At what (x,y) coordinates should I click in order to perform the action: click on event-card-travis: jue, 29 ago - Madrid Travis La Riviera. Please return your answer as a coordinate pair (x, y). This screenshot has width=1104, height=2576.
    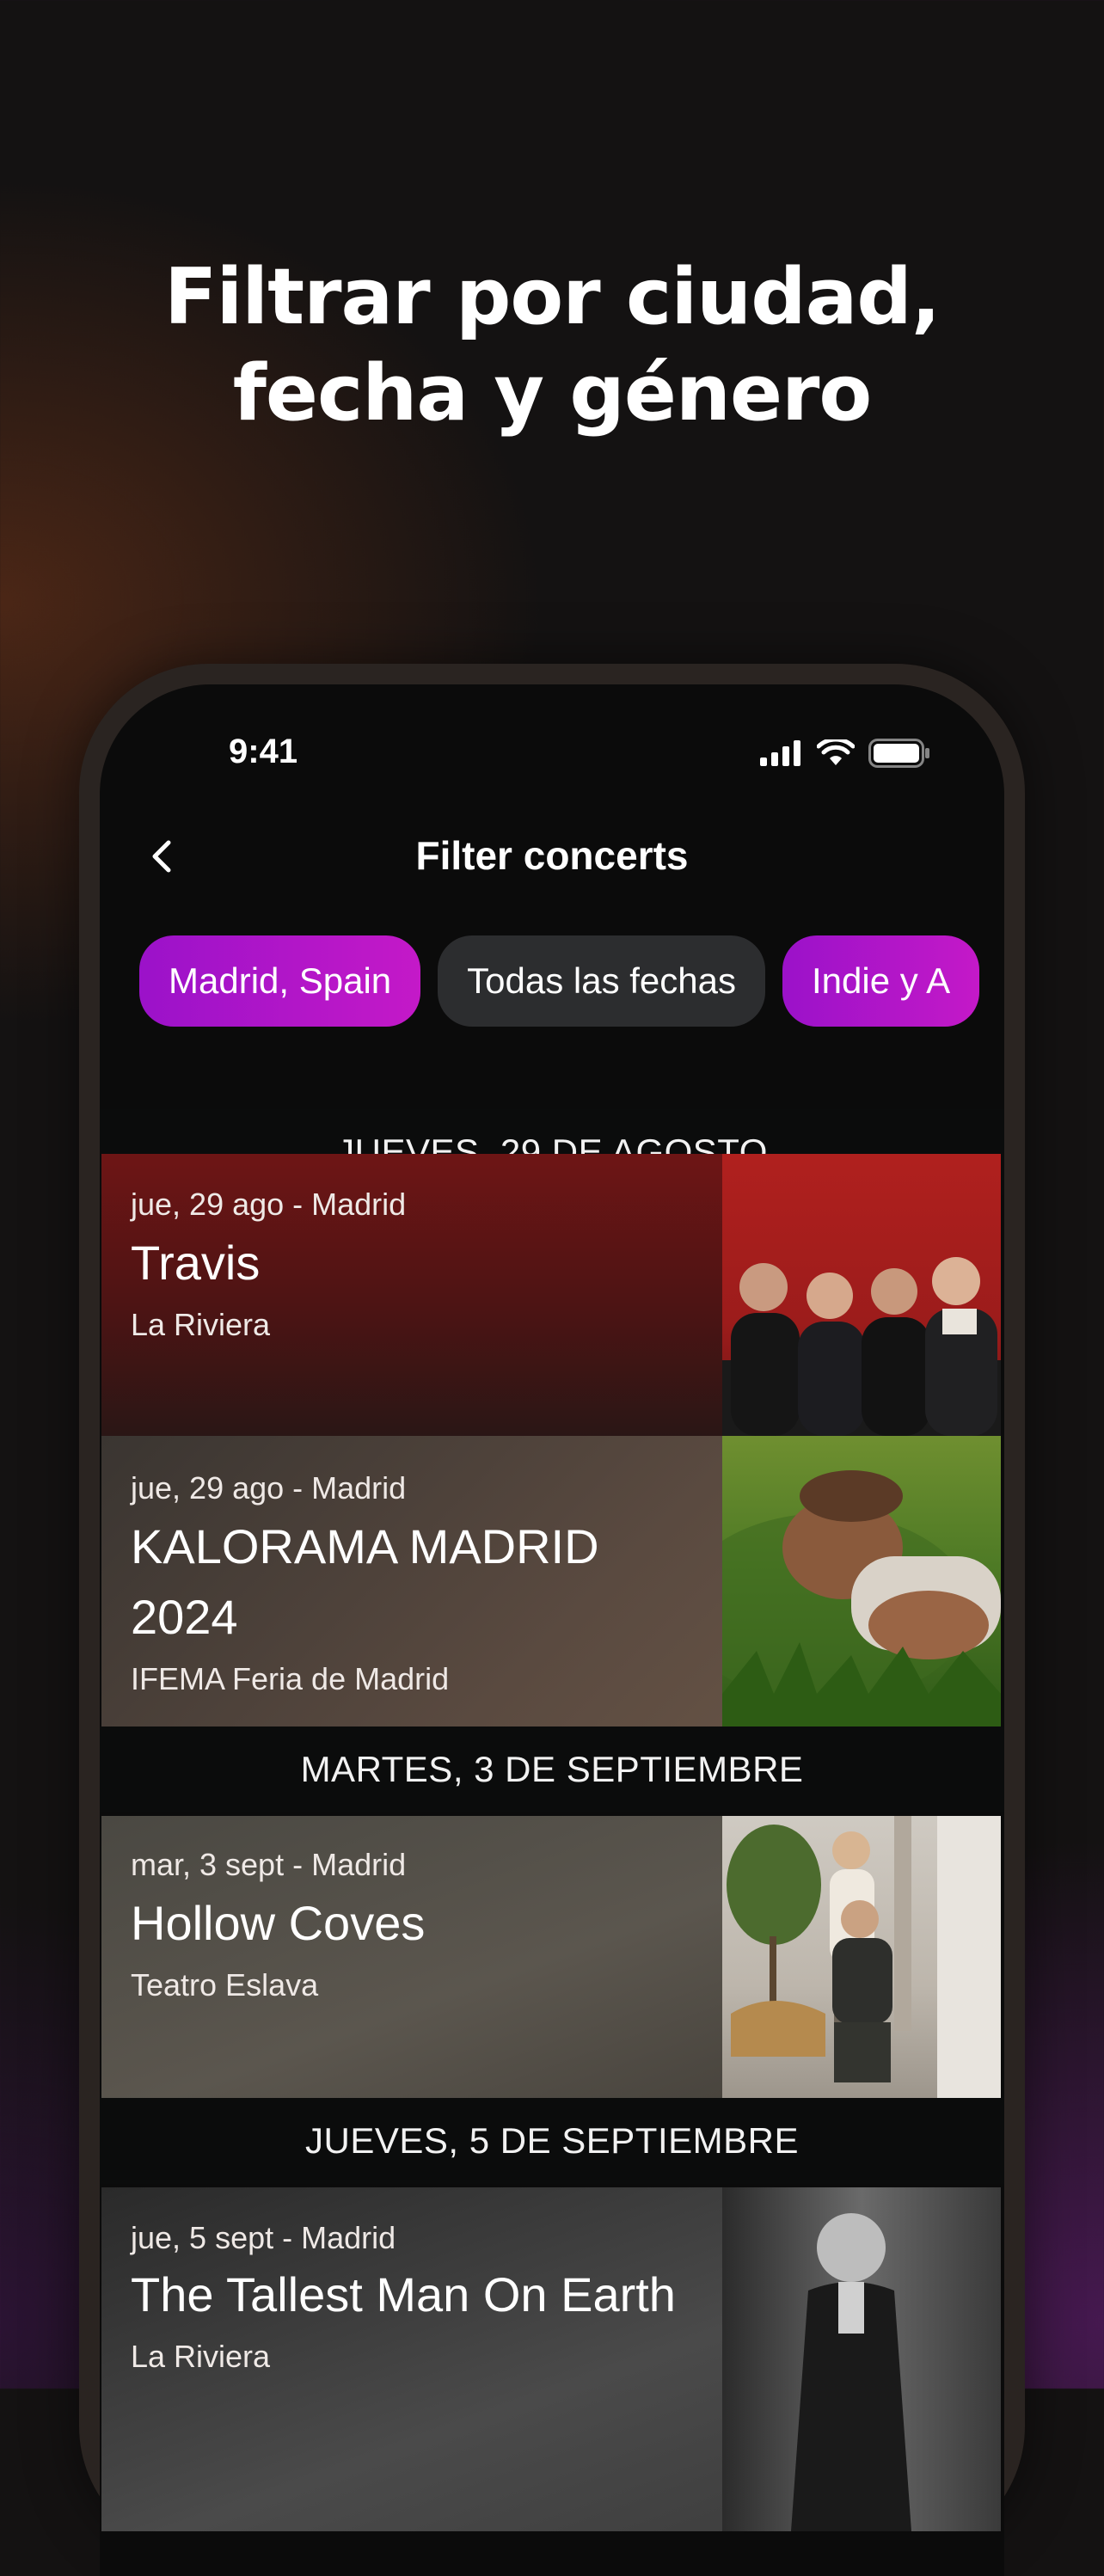
    Looking at the image, I should click on (551, 1295).